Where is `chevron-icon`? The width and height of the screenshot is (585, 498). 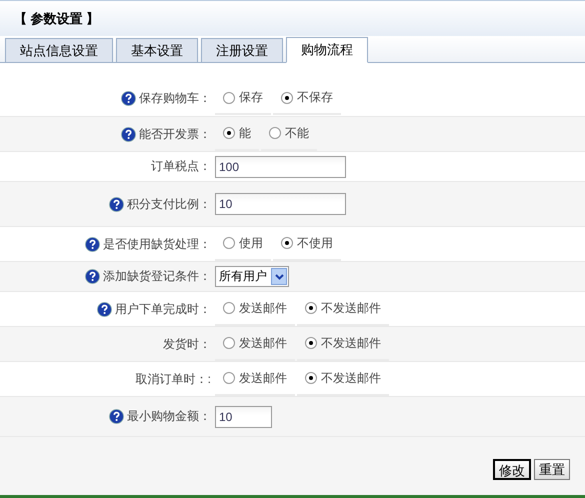 chevron-icon is located at coordinates (279, 277).